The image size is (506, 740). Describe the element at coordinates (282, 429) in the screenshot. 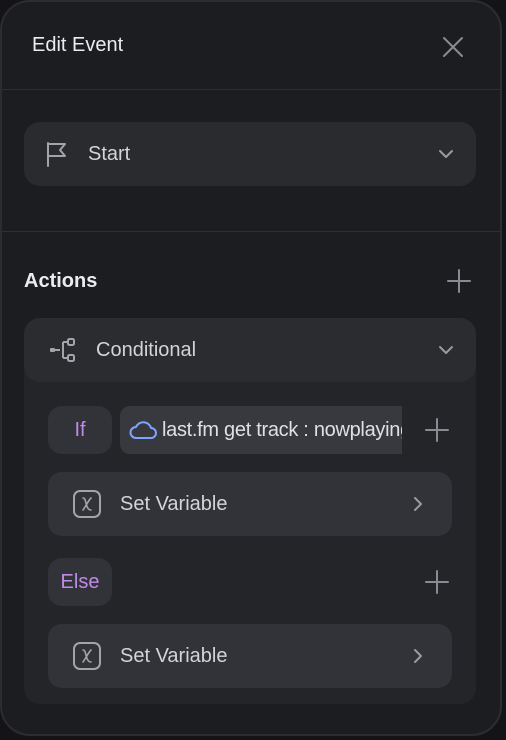

I see `if-expression-text: last.fm get track : nowplaying` at that location.